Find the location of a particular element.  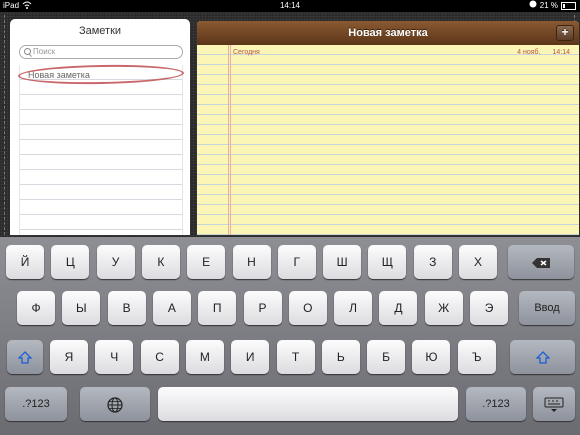

lock-rotation-icon is located at coordinates (533, 6).